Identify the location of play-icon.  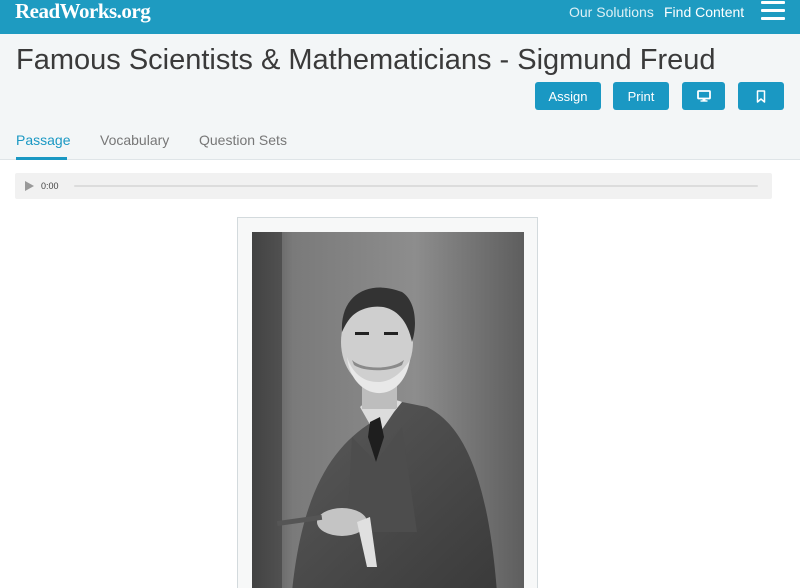
(29, 186).